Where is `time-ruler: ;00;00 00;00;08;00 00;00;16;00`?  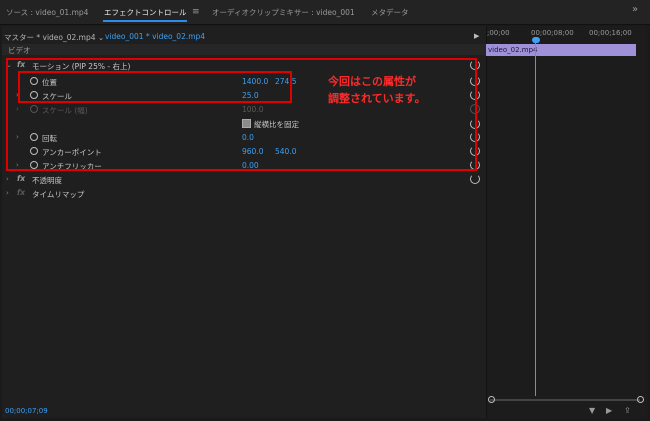
time-ruler: ;00;00 00;00;08;00 00;00;16;00 is located at coordinates (566, 35).